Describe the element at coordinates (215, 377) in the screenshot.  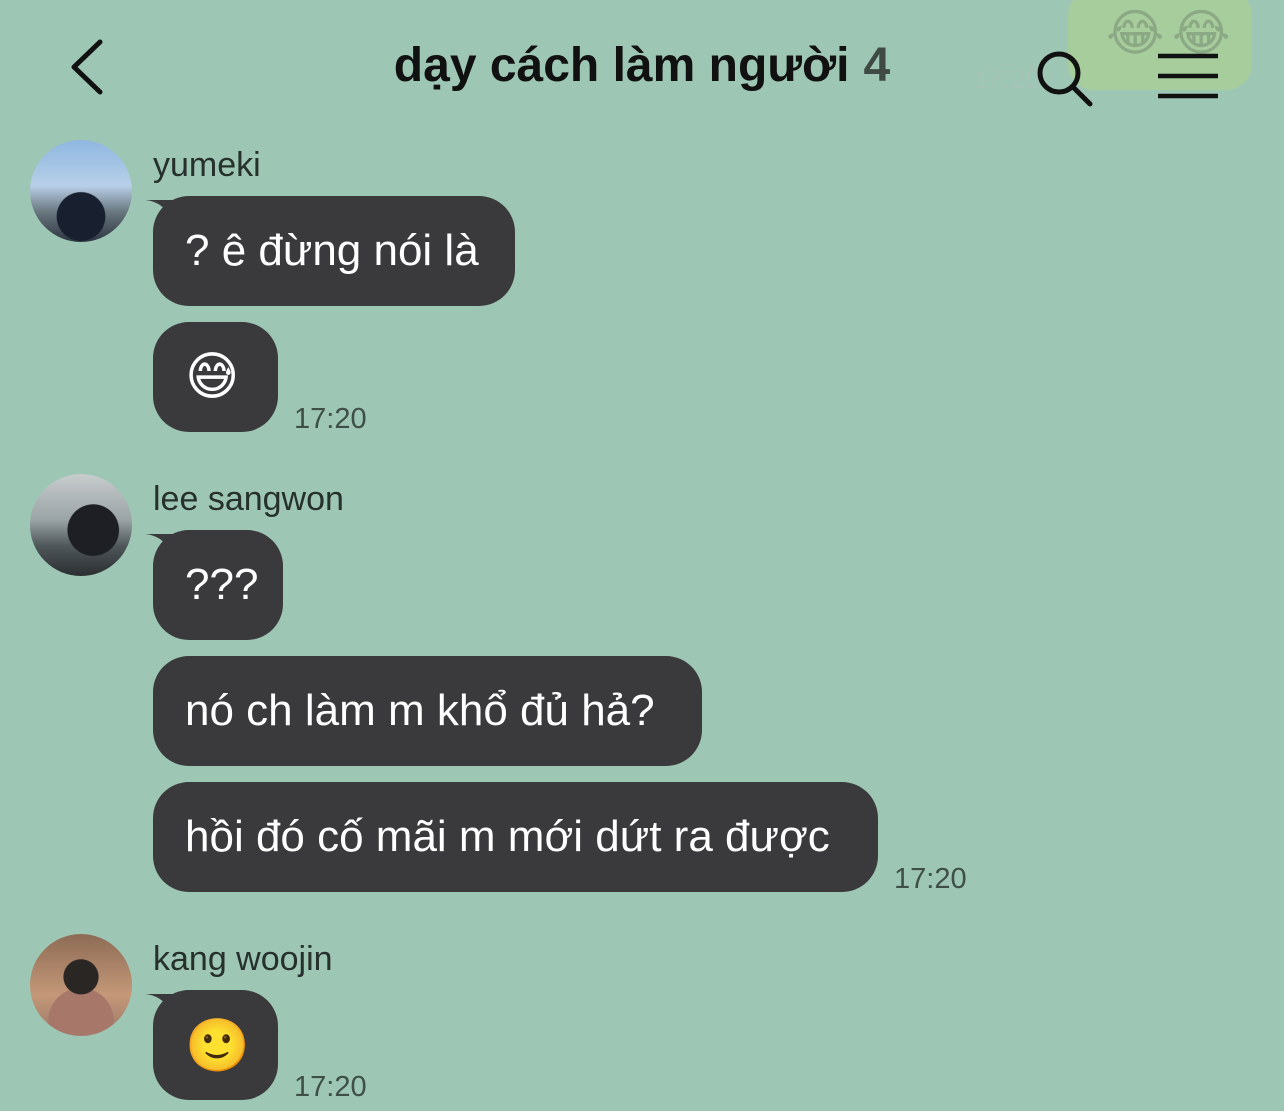
I see `message-bubble-emoji: 😅` at that location.